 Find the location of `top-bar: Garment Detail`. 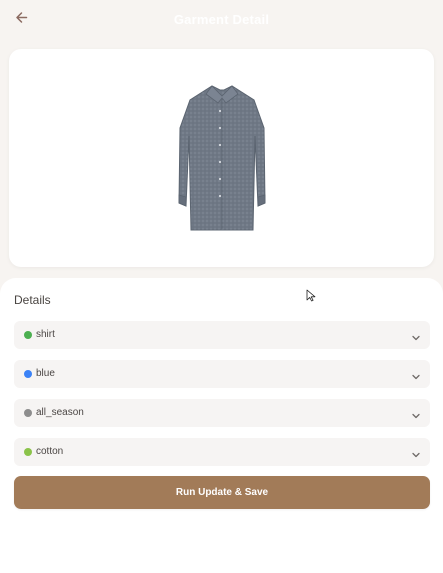

top-bar: Garment Detail is located at coordinates (221, 20).